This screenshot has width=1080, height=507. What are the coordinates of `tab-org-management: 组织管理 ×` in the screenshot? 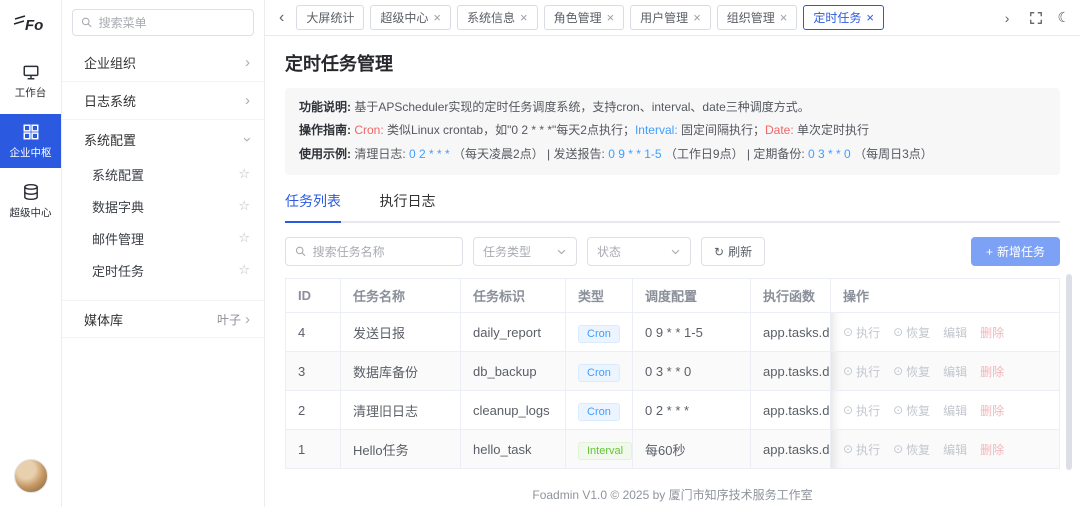 It's located at (757, 17).